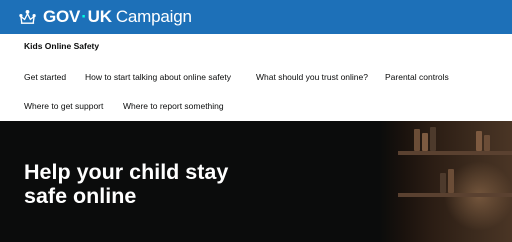 The width and height of the screenshot is (512, 242). Describe the element at coordinates (126, 184) in the screenshot. I see `hero-title: Help your child stay safe online` at that location.